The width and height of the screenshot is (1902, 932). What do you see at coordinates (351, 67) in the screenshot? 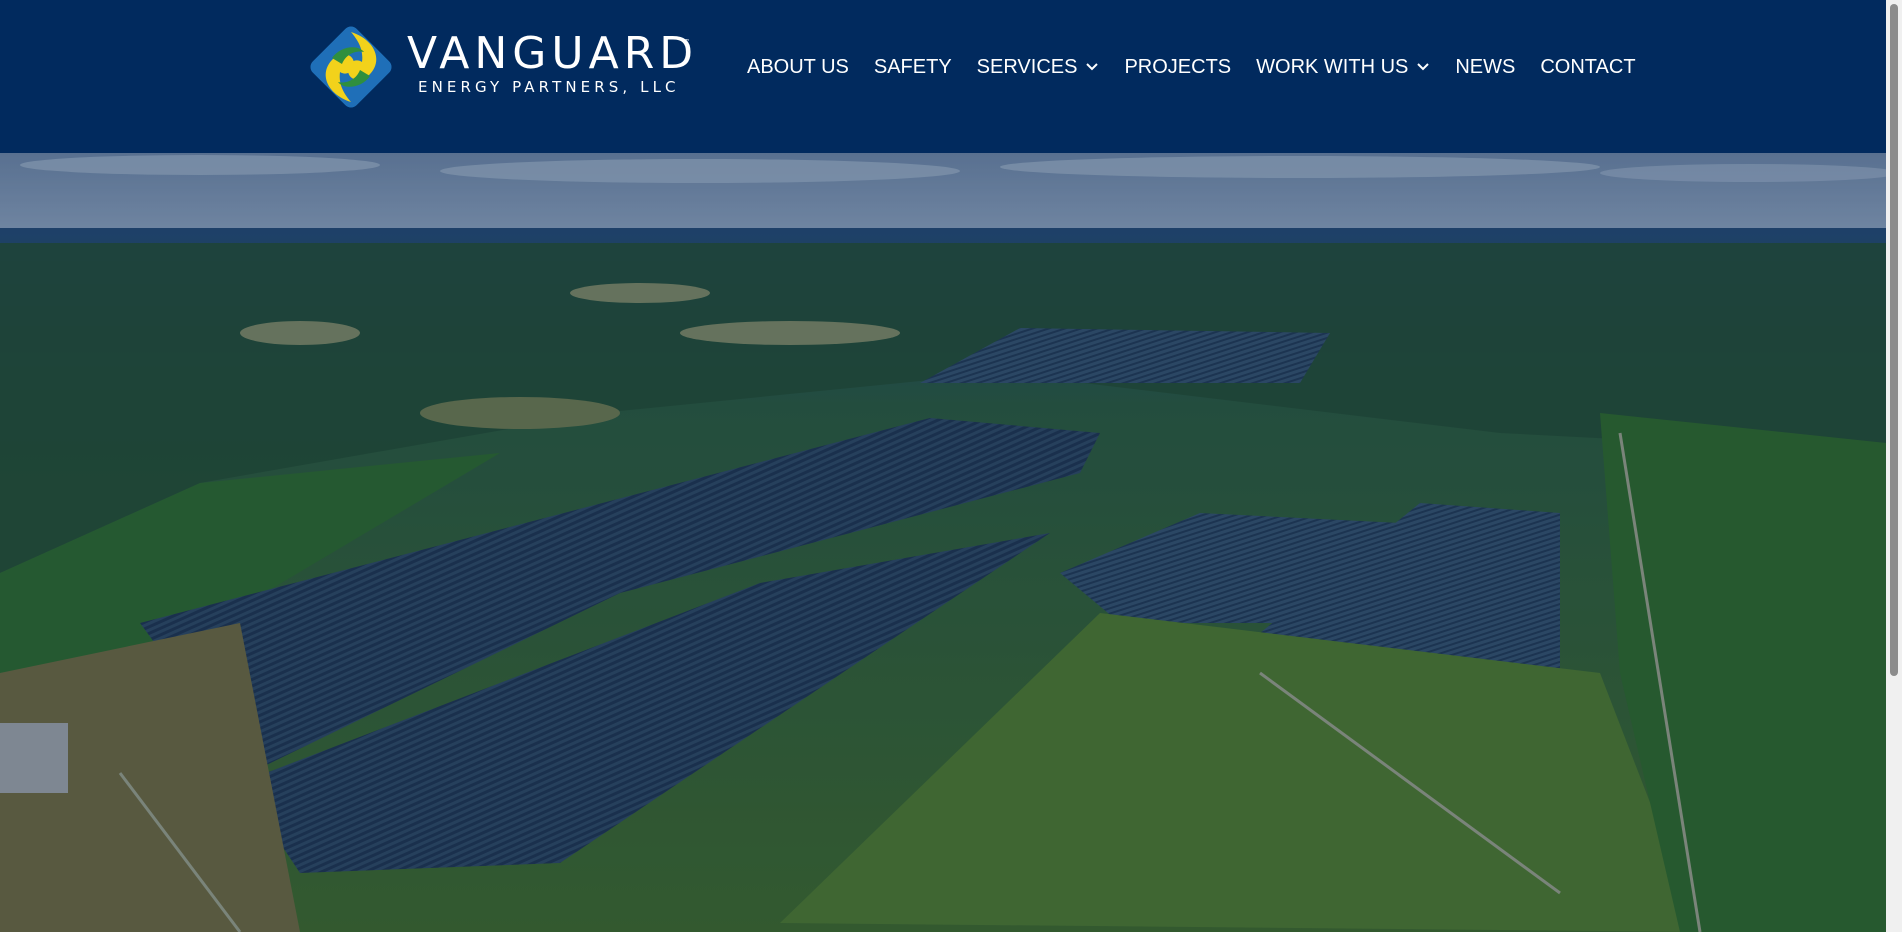
I see `logo-icon` at bounding box center [351, 67].